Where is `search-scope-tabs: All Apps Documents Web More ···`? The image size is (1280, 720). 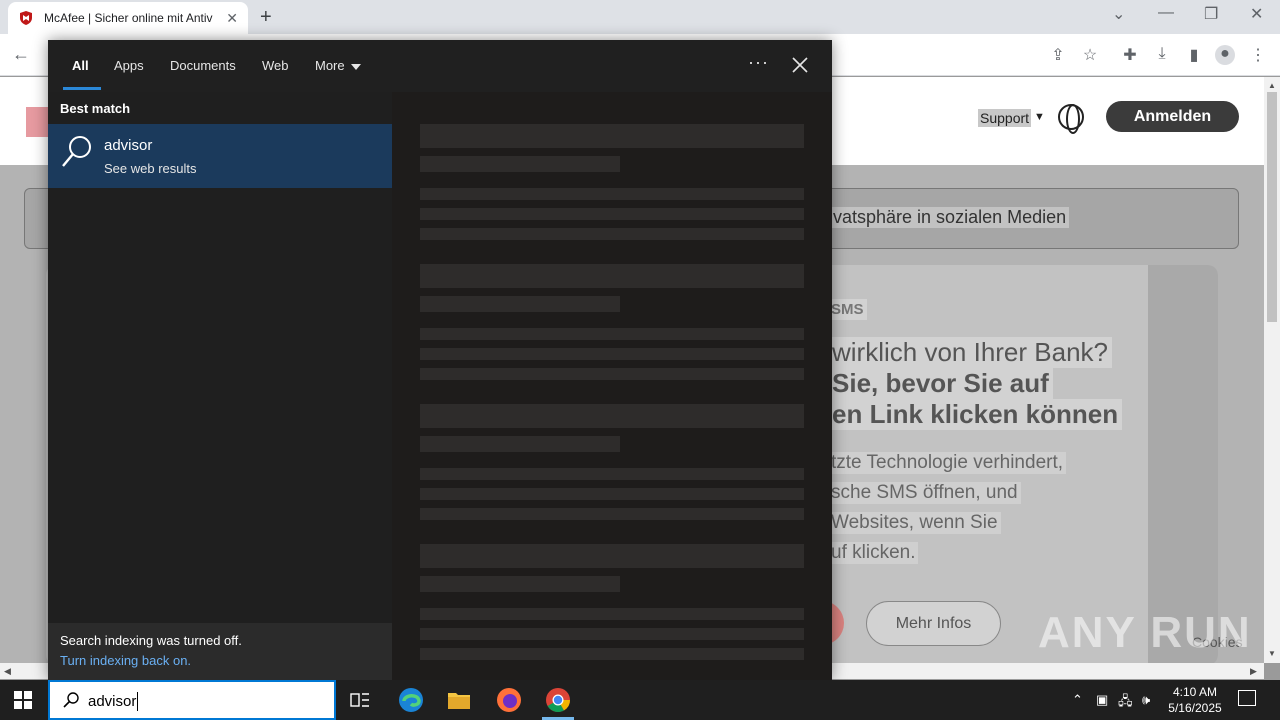
search-scope-tabs: All Apps Documents Web More ··· is located at coordinates (440, 66).